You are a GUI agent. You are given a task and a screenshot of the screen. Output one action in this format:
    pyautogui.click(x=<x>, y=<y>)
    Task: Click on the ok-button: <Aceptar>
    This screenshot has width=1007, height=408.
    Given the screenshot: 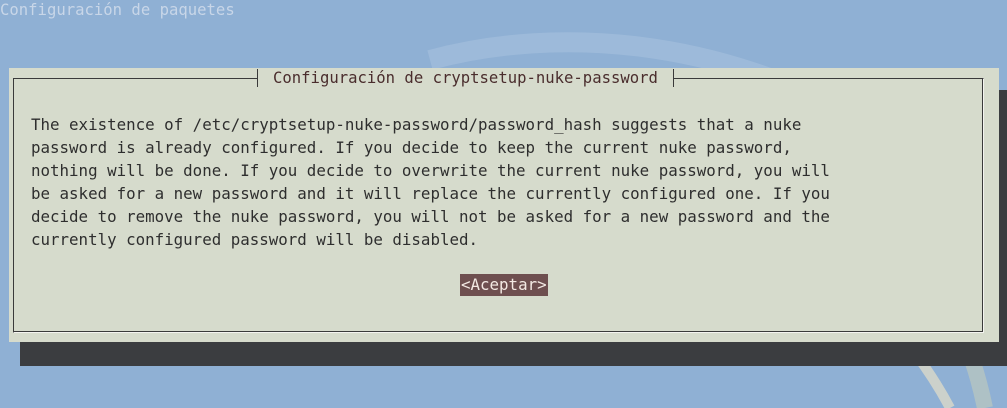 What is the action you would take?
    pyautogui.click(x=504, y=285)
    